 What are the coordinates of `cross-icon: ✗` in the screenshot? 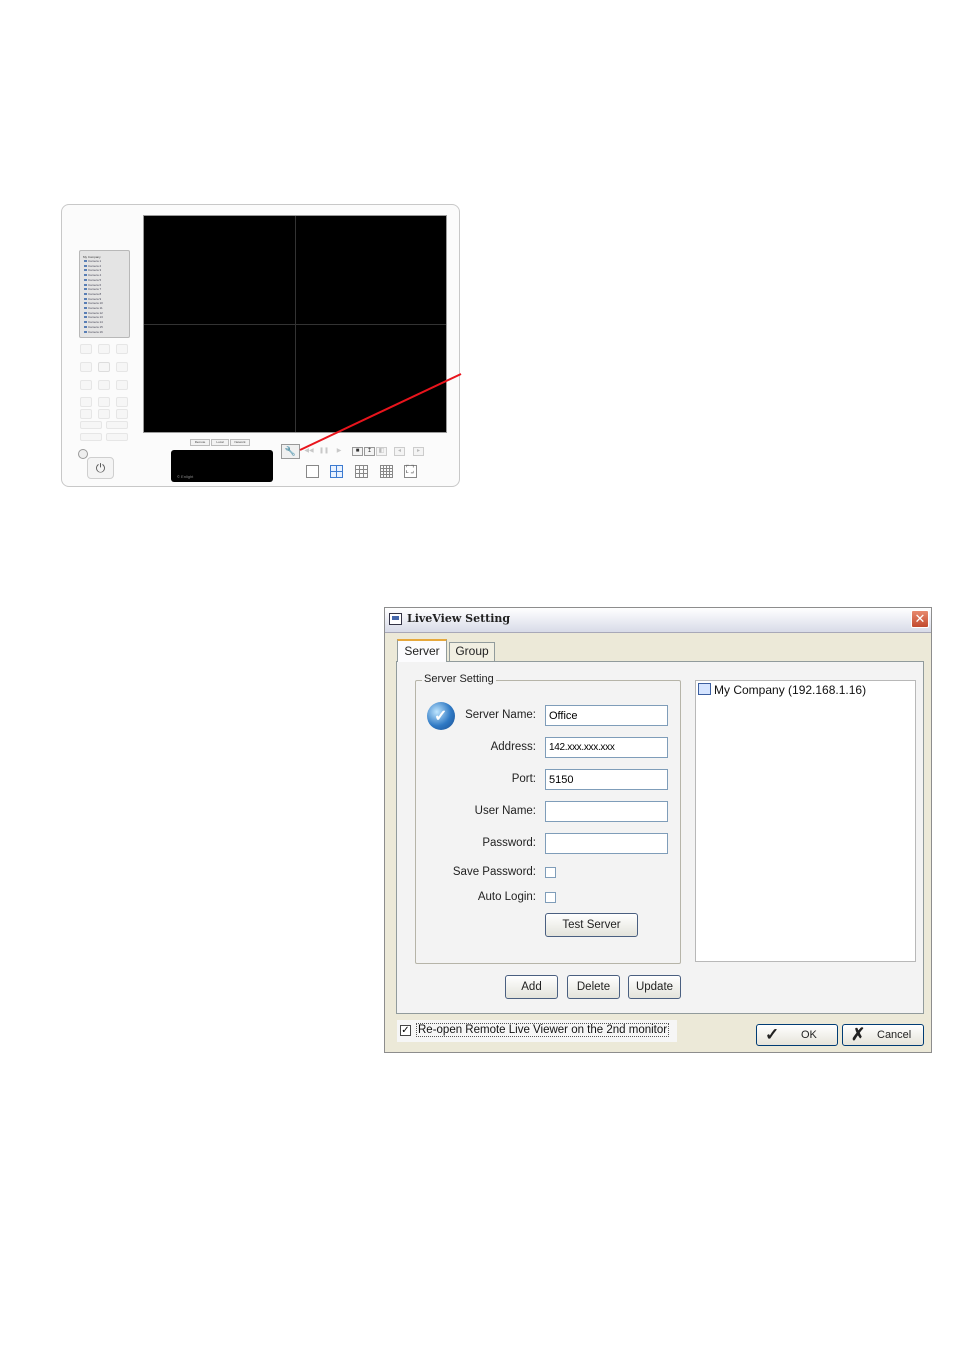 It's located at (858, 1034).